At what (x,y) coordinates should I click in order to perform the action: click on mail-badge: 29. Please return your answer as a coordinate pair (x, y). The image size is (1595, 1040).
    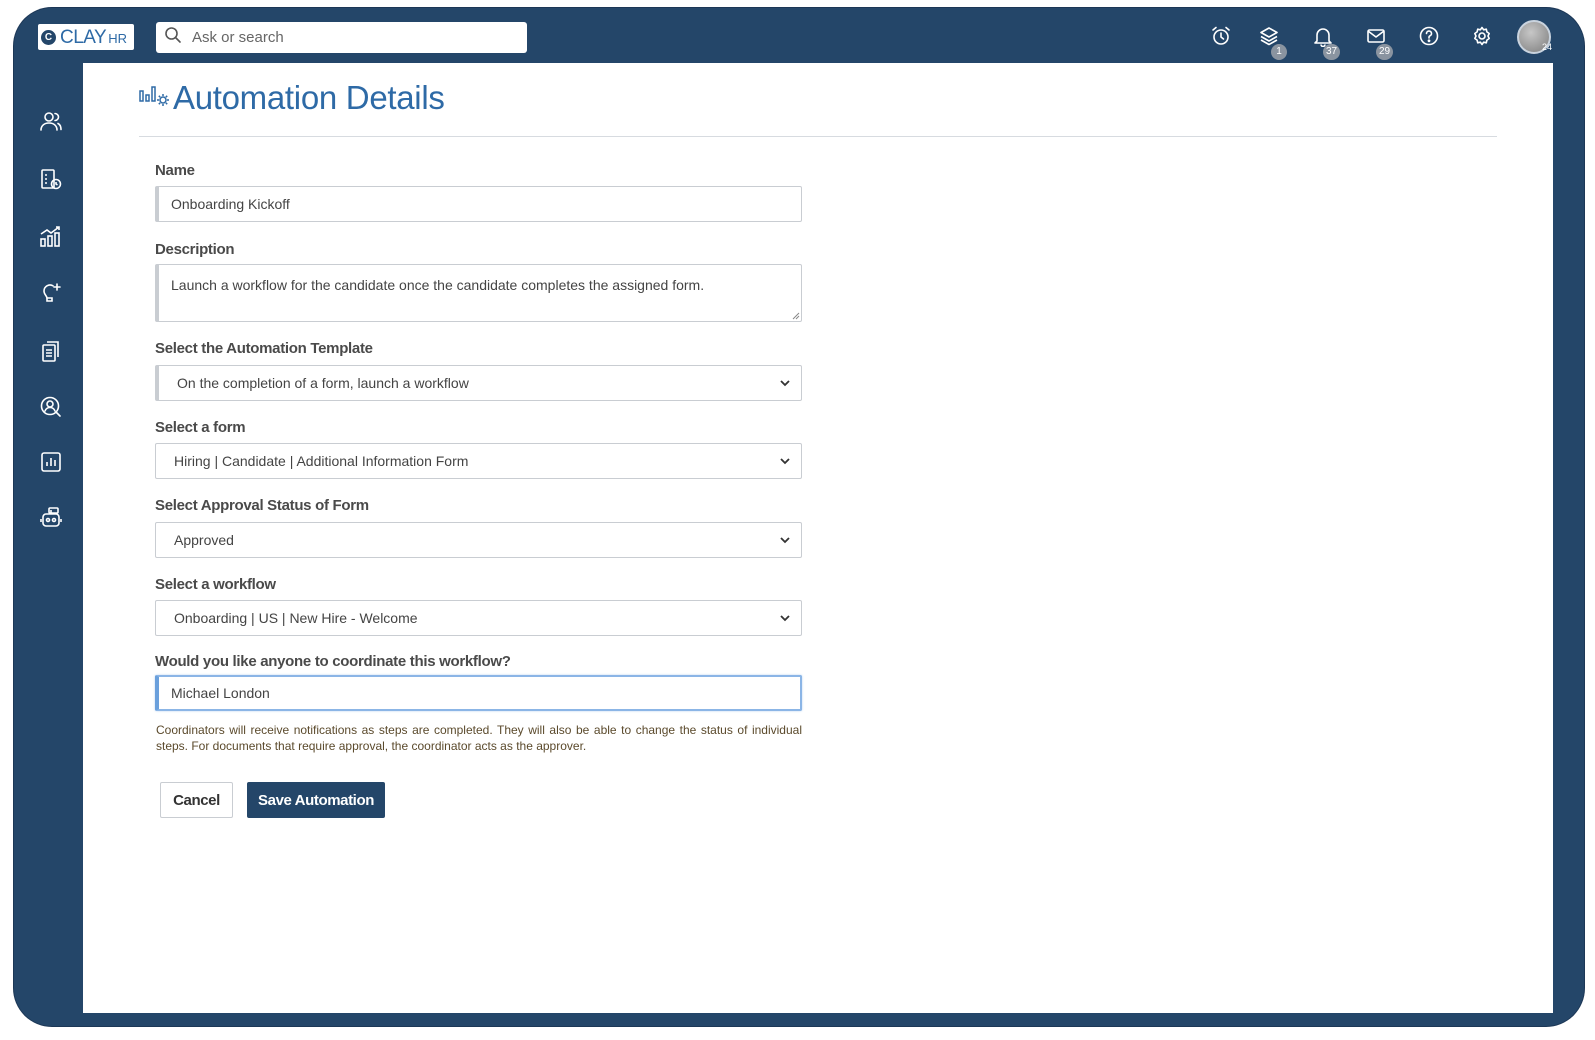
    Looking at the image, I should click on (1385, 52).